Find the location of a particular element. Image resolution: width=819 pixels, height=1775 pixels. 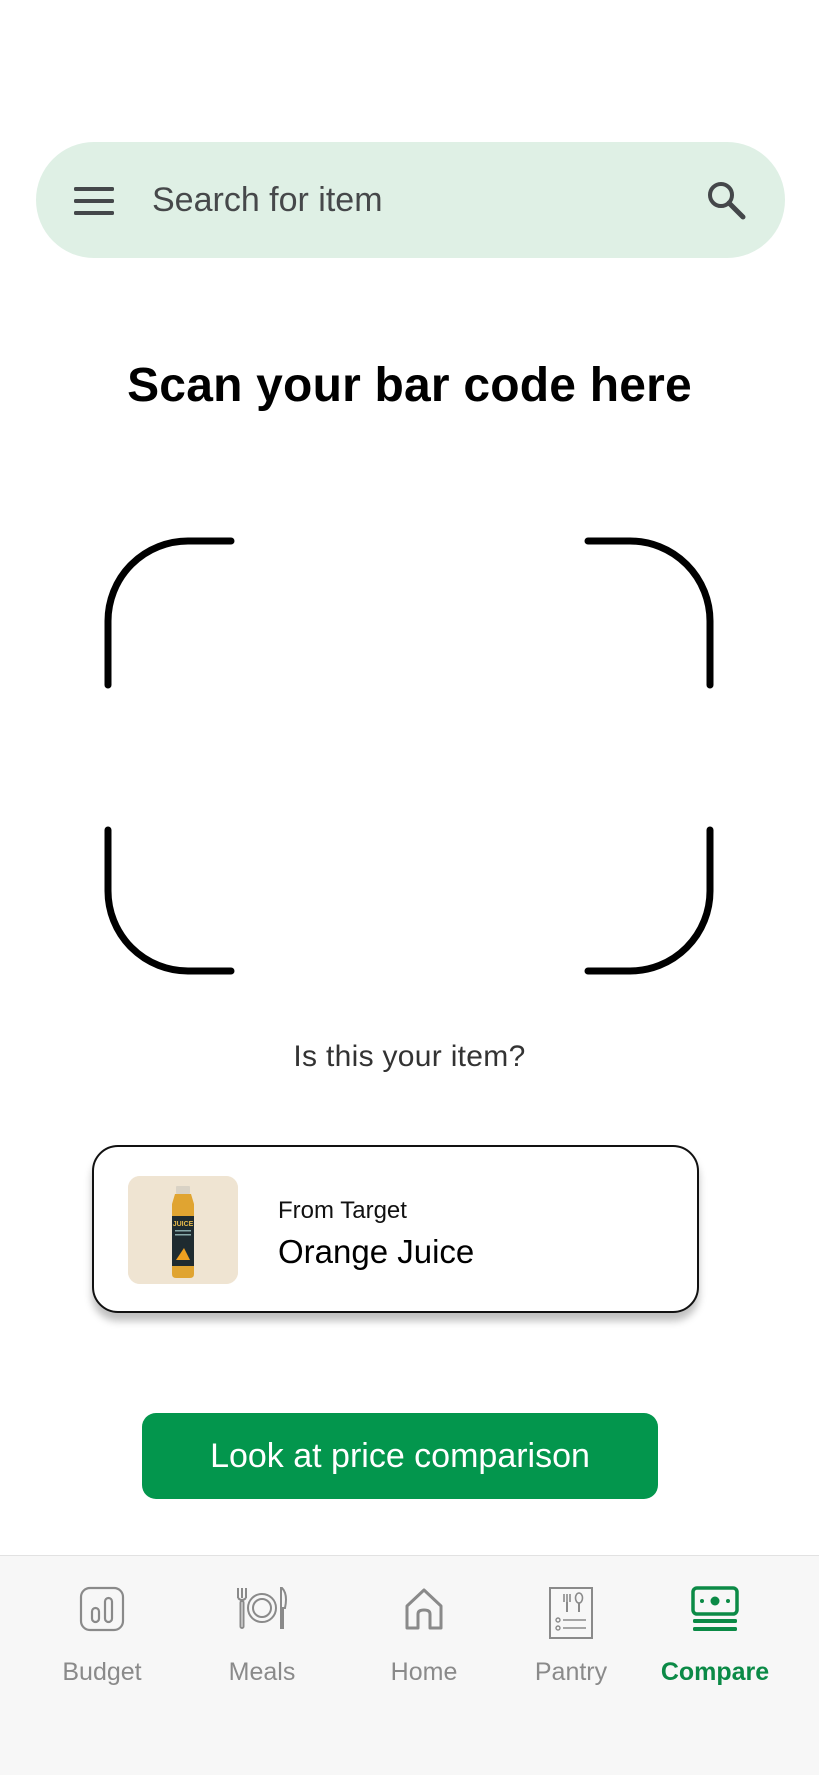

nav-item-pantry: Pantry is located at coordinates (571, 1631).